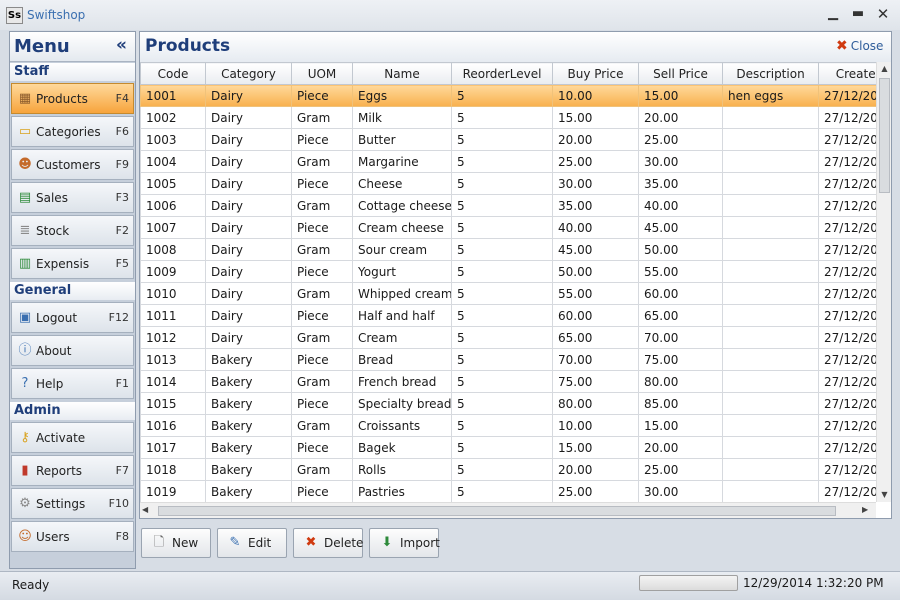 The height and width of the screenshot is (600, 900). I want to click on column-header: Created, so click(847, 73).